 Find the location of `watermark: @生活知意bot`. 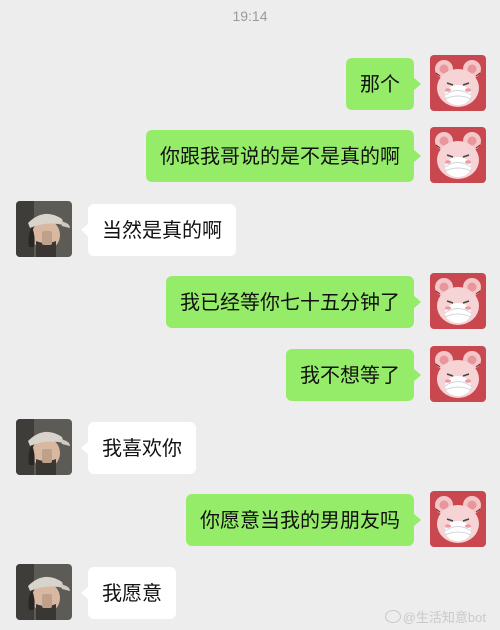

watermark: @生活知意bot is located at coordinates (435, 616).